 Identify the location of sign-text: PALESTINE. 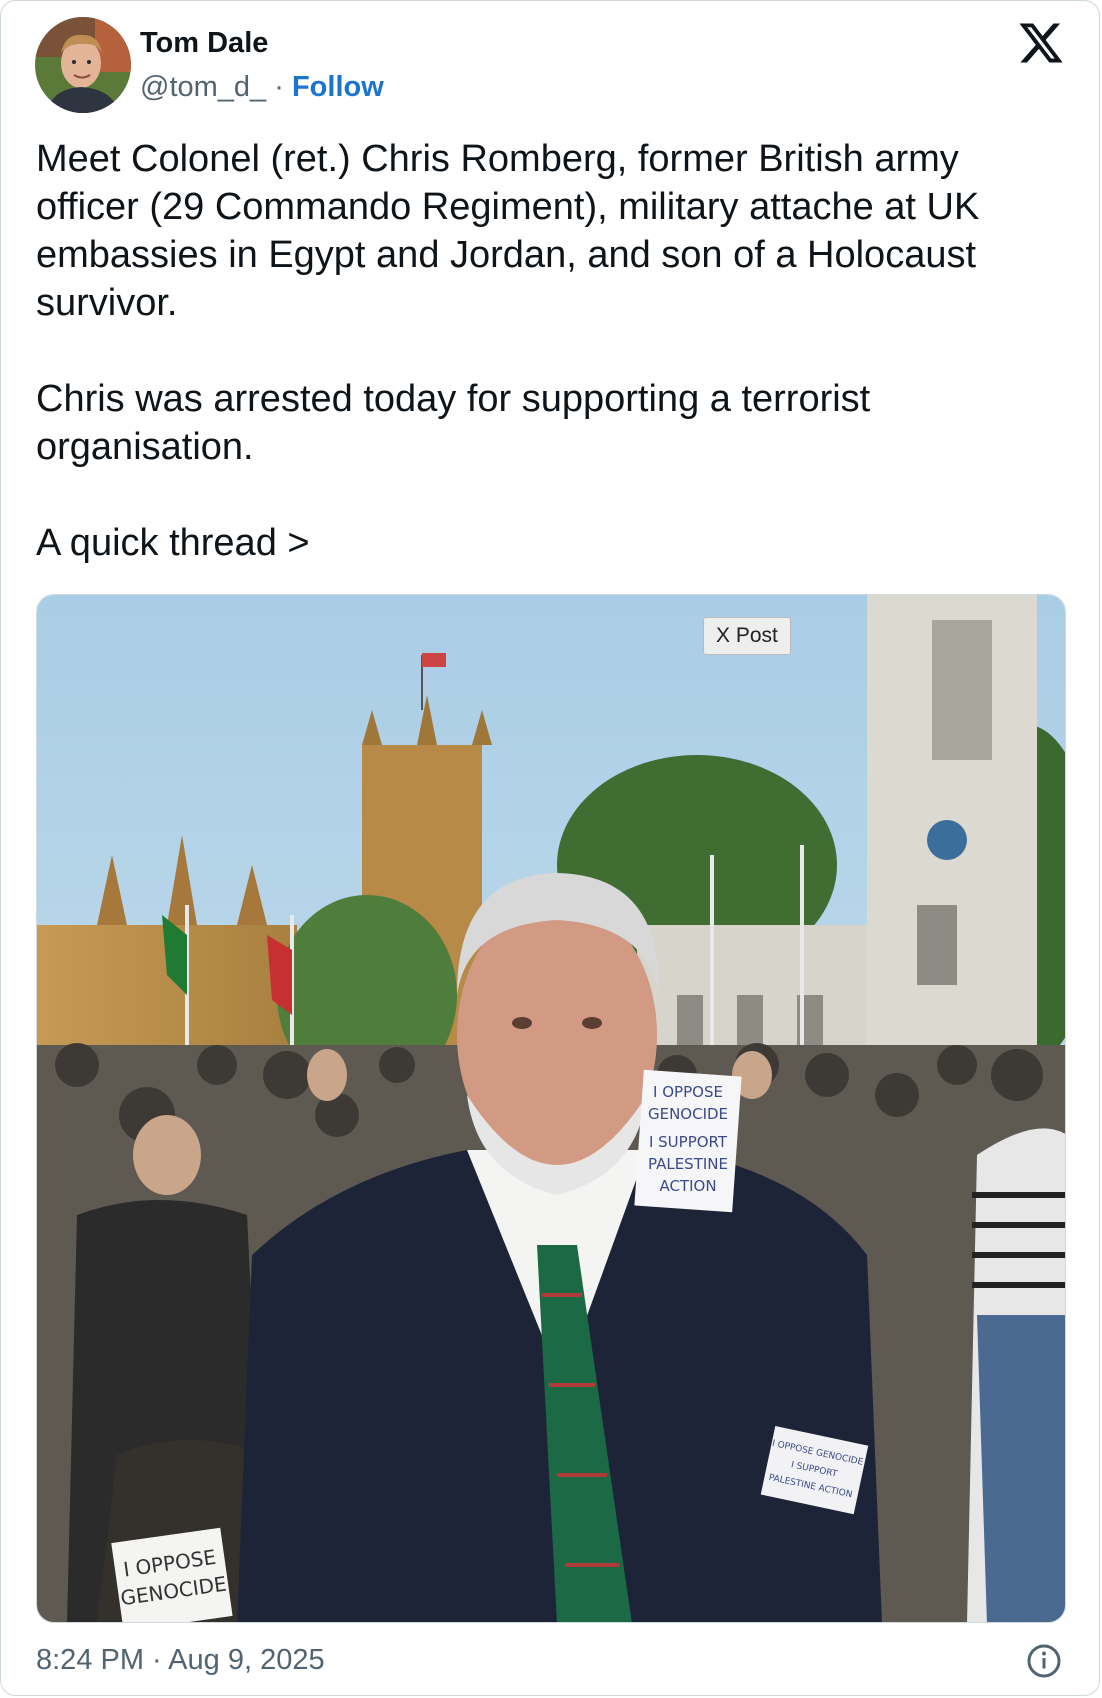
(688, 1164).